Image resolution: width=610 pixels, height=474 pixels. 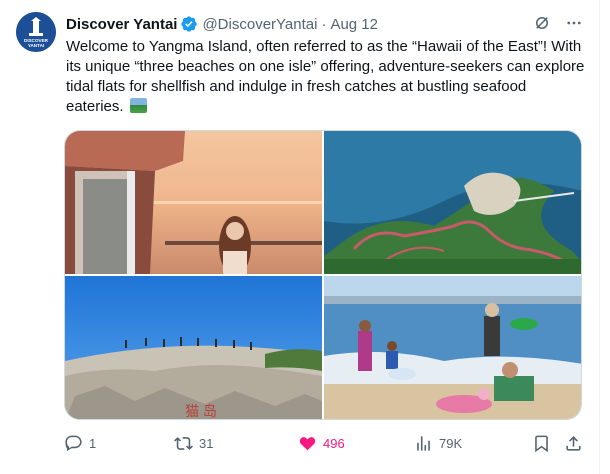 I want to click on bookmark-icon, so click(x=541, y=443).